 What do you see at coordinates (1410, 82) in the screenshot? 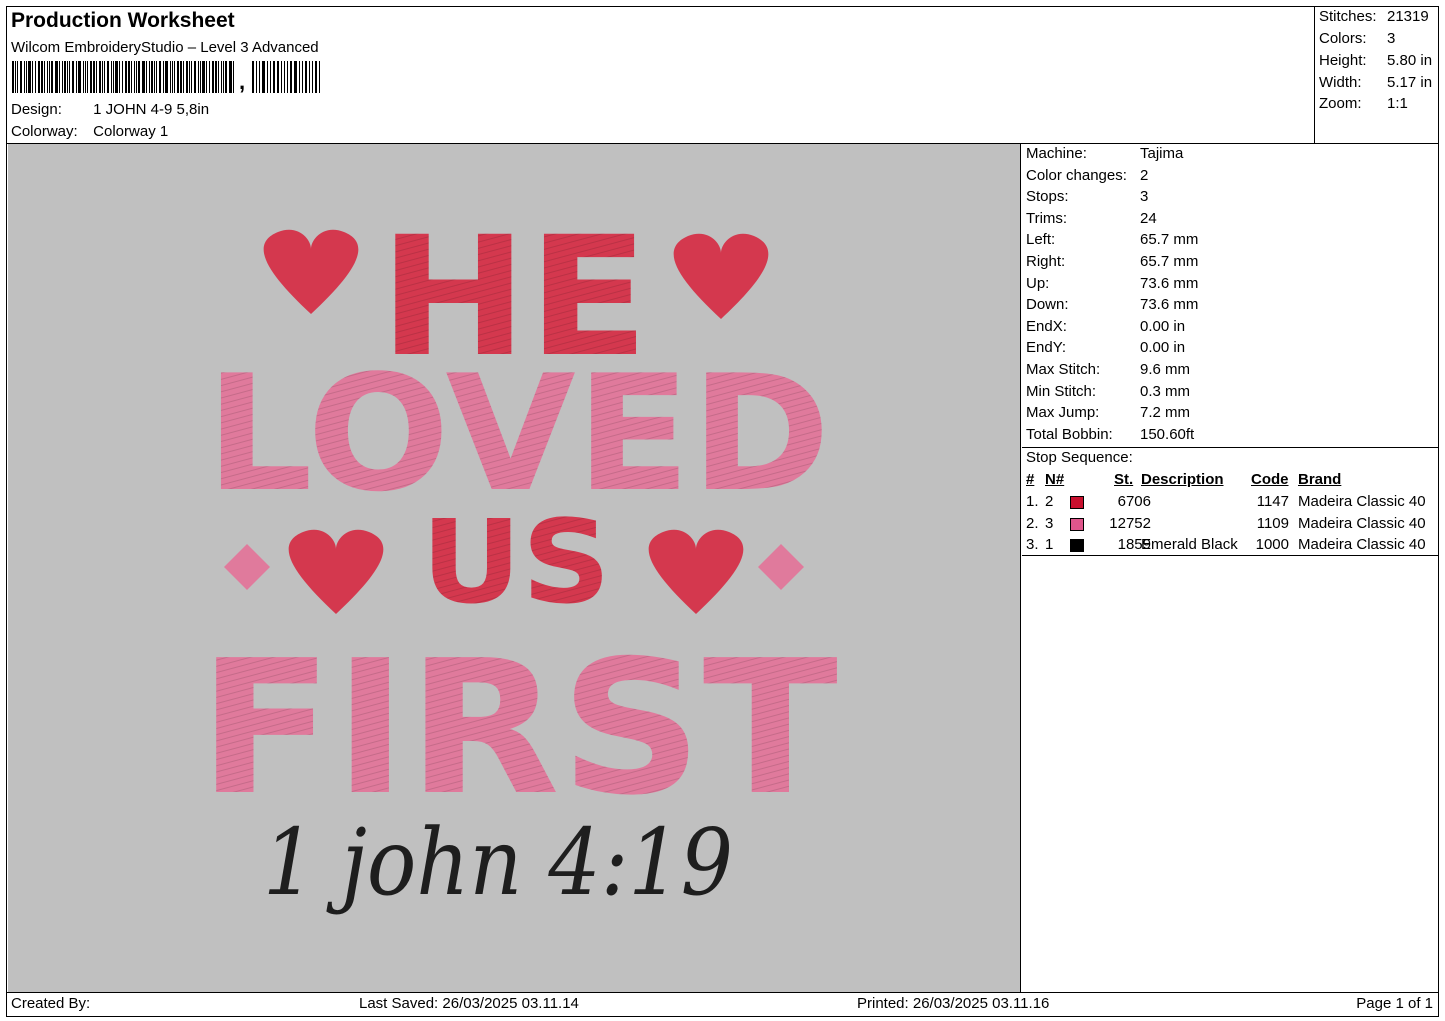
I see `summary-value: 5.17 in` at bounding box center [1410, 82].